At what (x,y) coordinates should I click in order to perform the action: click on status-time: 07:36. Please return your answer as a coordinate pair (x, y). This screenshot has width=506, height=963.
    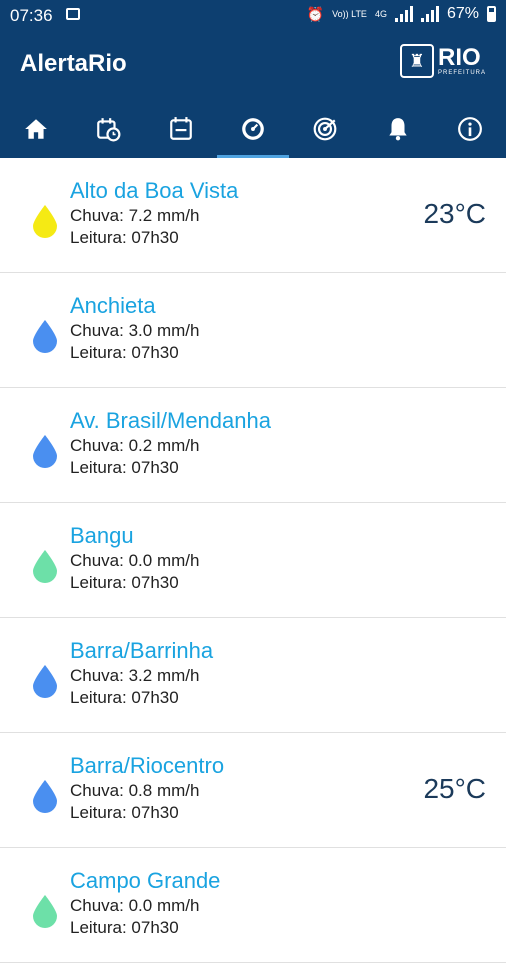
    Looking at the image, I should click on (31, 15).